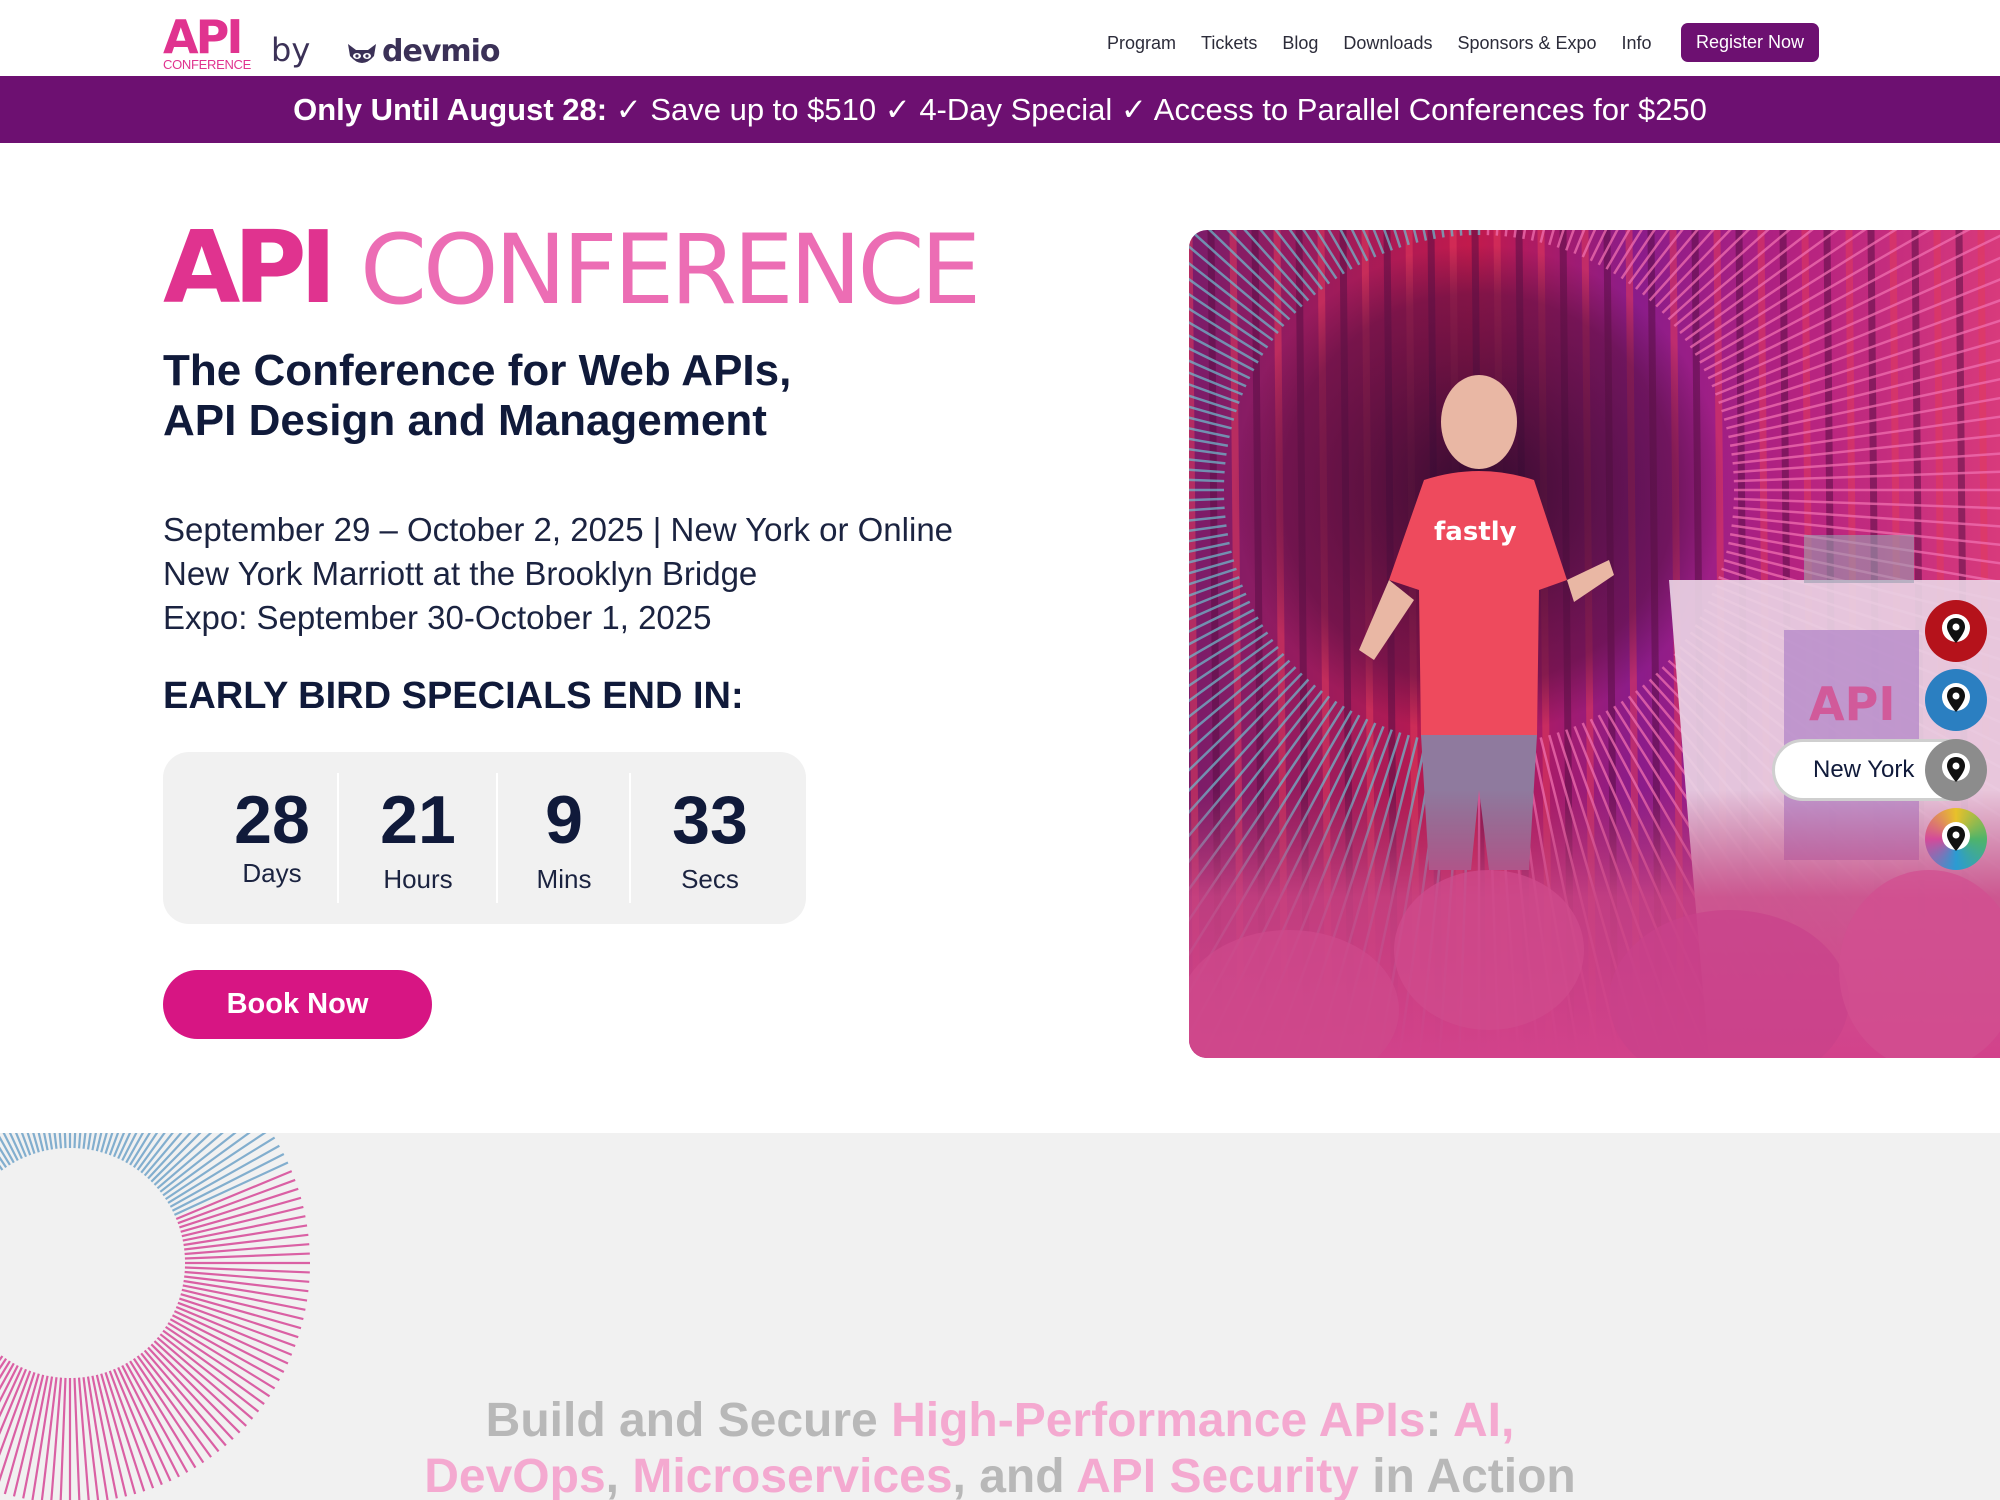 Image resolution: width=2000 pixels, height=1500 pixels. Describe the element at coordinates (1750, 42) in the screenshot. I see `register-now-button: Register Now` at that location.